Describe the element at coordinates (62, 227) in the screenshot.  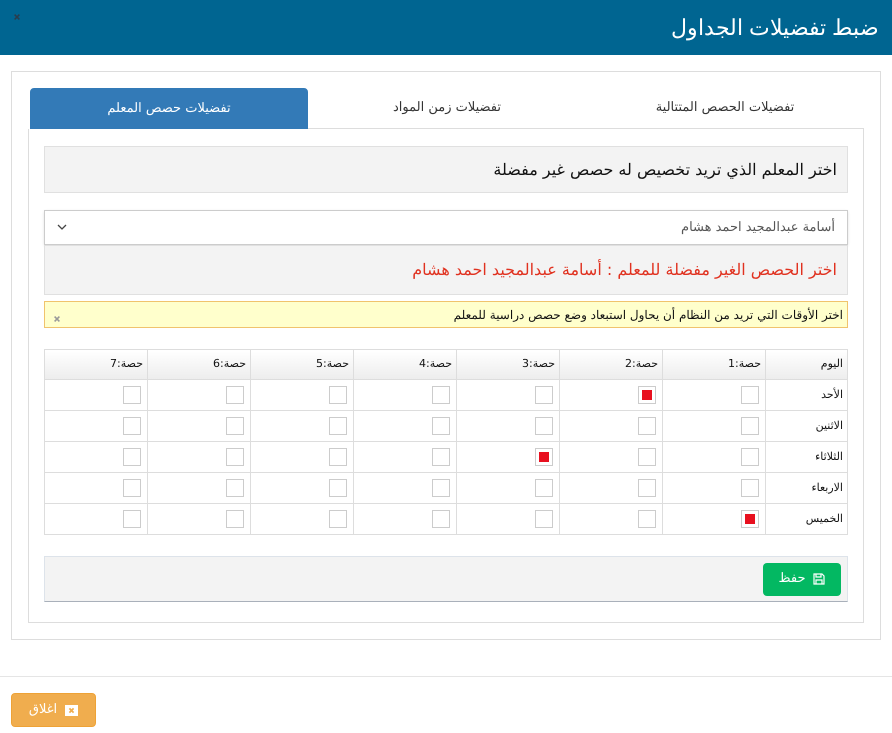
I see `chevron-down-icon` at that location.